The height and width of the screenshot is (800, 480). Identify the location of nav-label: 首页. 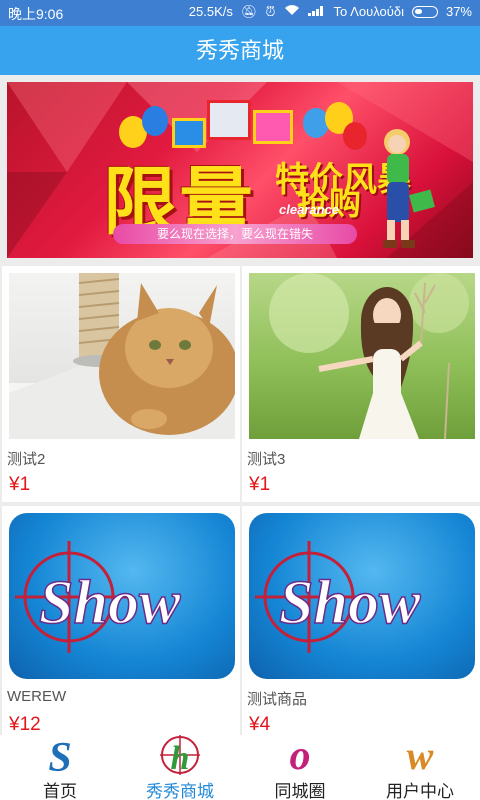
(60, 791).